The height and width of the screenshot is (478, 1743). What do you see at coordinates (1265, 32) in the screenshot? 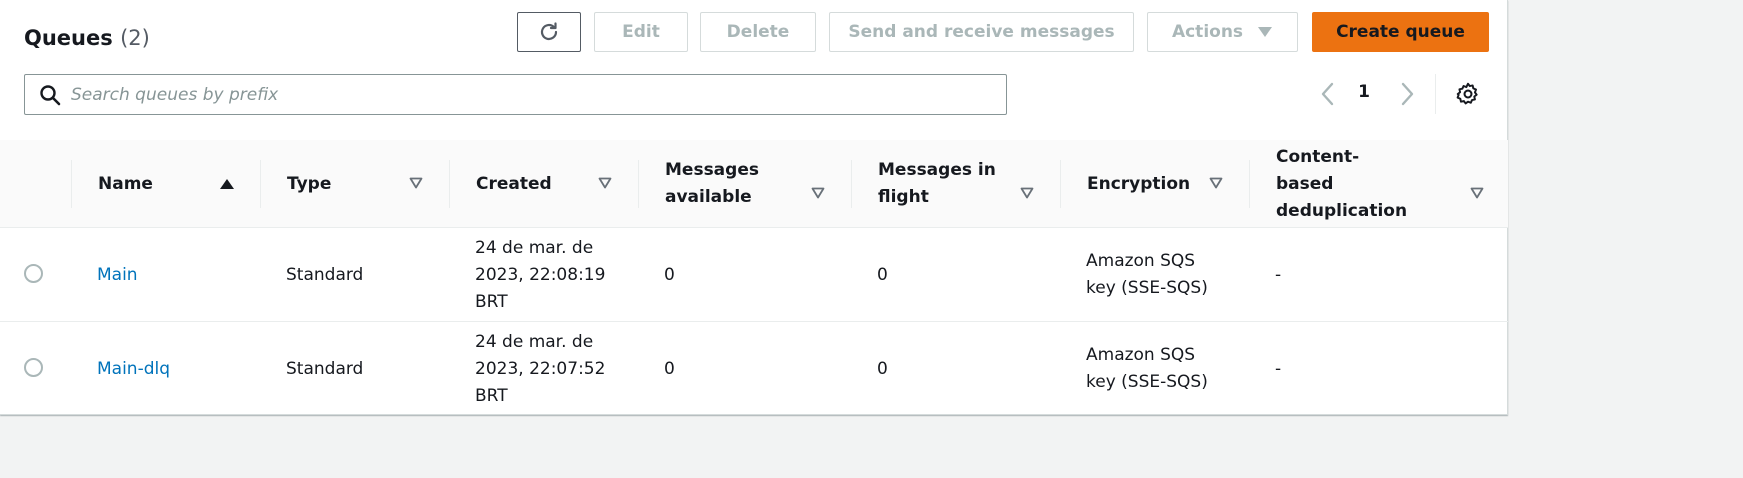
I see `caret-down-icon` at bounding box center [1265, 32].